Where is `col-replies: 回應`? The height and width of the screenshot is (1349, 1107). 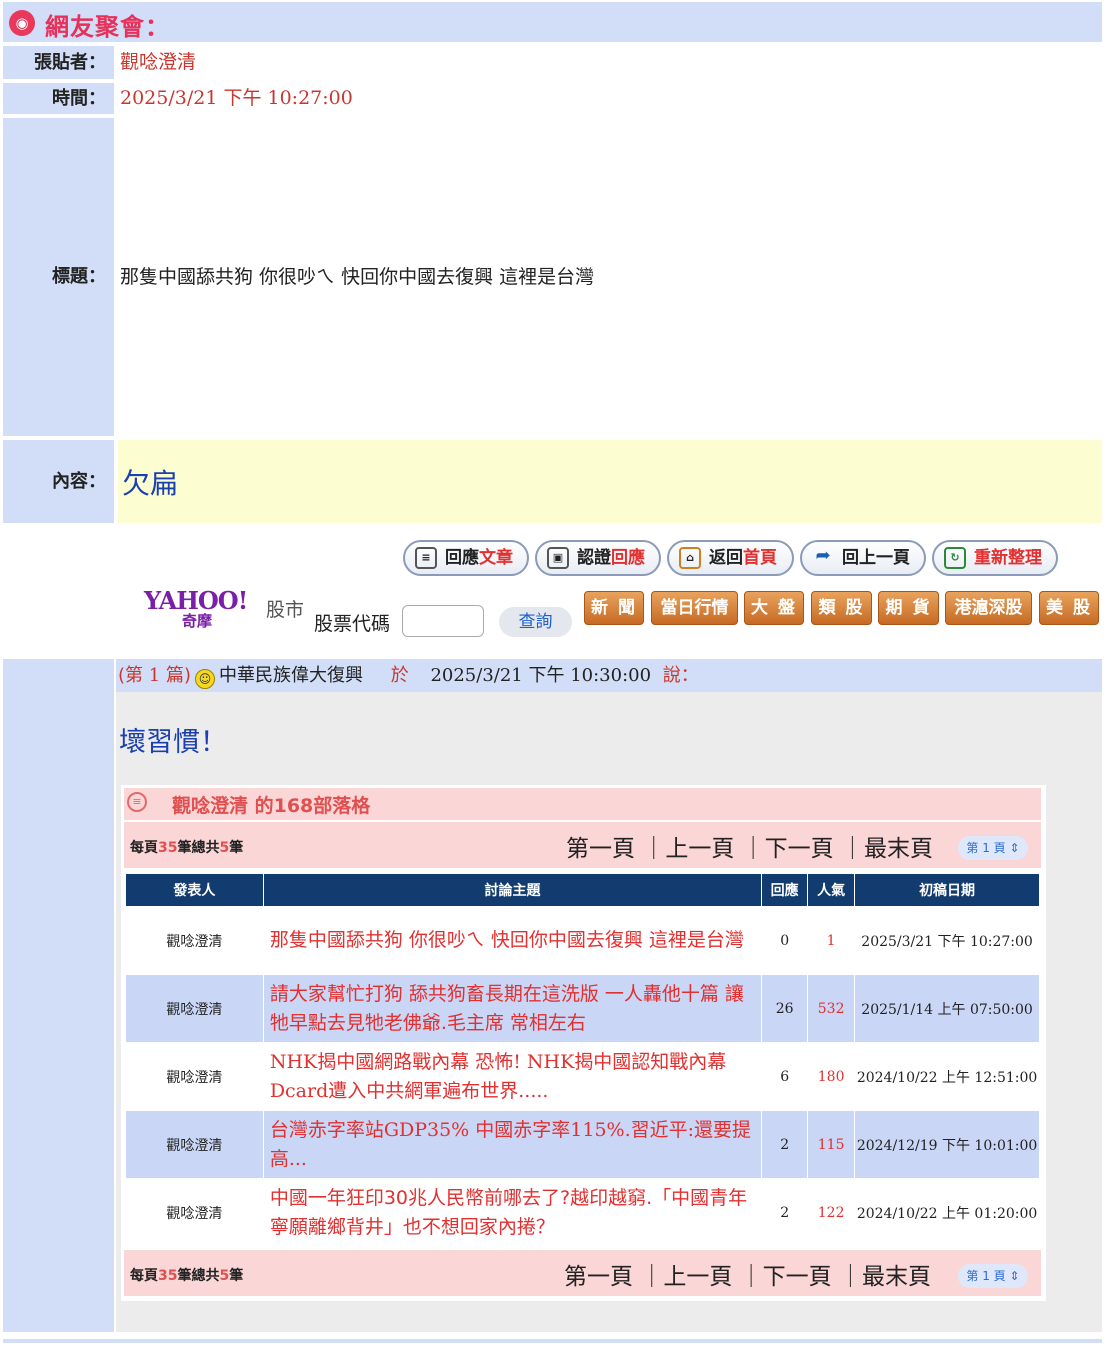 col-replies: 回應 is located at coordinates (785, 890).